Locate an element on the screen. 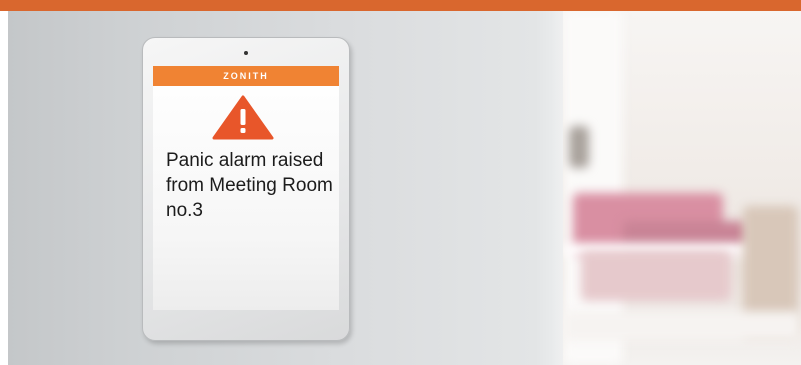 This screenshot has width=801, height=365. sofa-reflection is located at coordinates (656, 276).